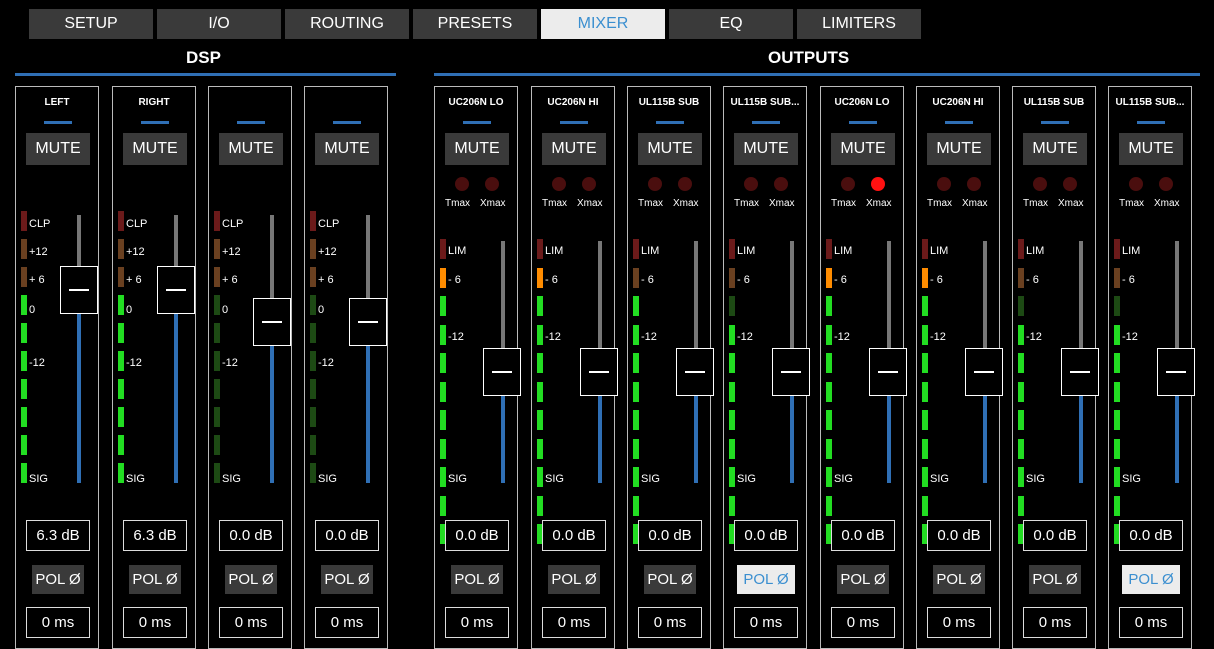  Describe the element at coordinates (347, 122) in the screenshot. I see `strip-indicator` at that location.